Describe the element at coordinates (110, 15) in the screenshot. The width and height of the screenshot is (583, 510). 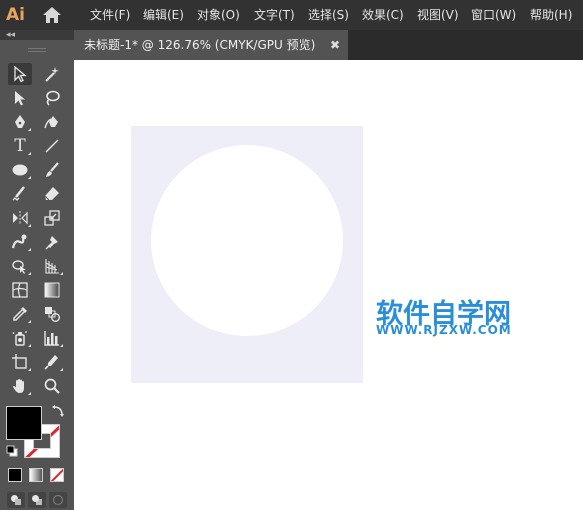
I see `menu-file: 文件(F)` at that location.